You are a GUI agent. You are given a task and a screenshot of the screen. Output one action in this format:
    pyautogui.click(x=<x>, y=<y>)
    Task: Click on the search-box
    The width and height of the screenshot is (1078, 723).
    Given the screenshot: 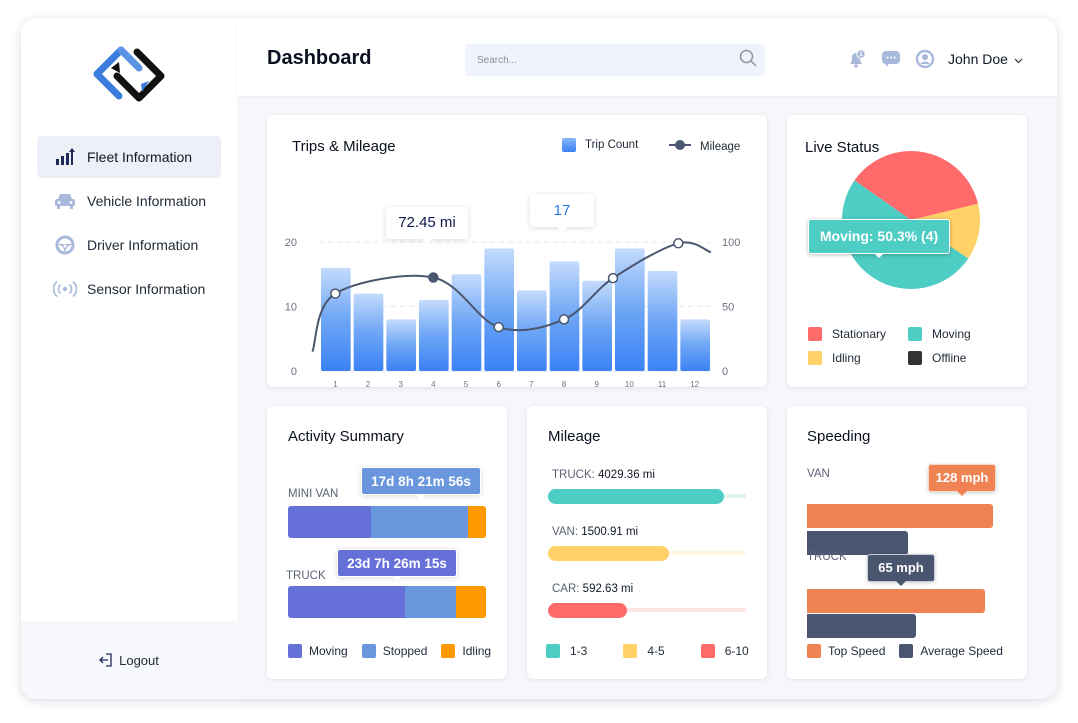 What is the action you would take?
    pyautogui.click(x=615, y=60)
    